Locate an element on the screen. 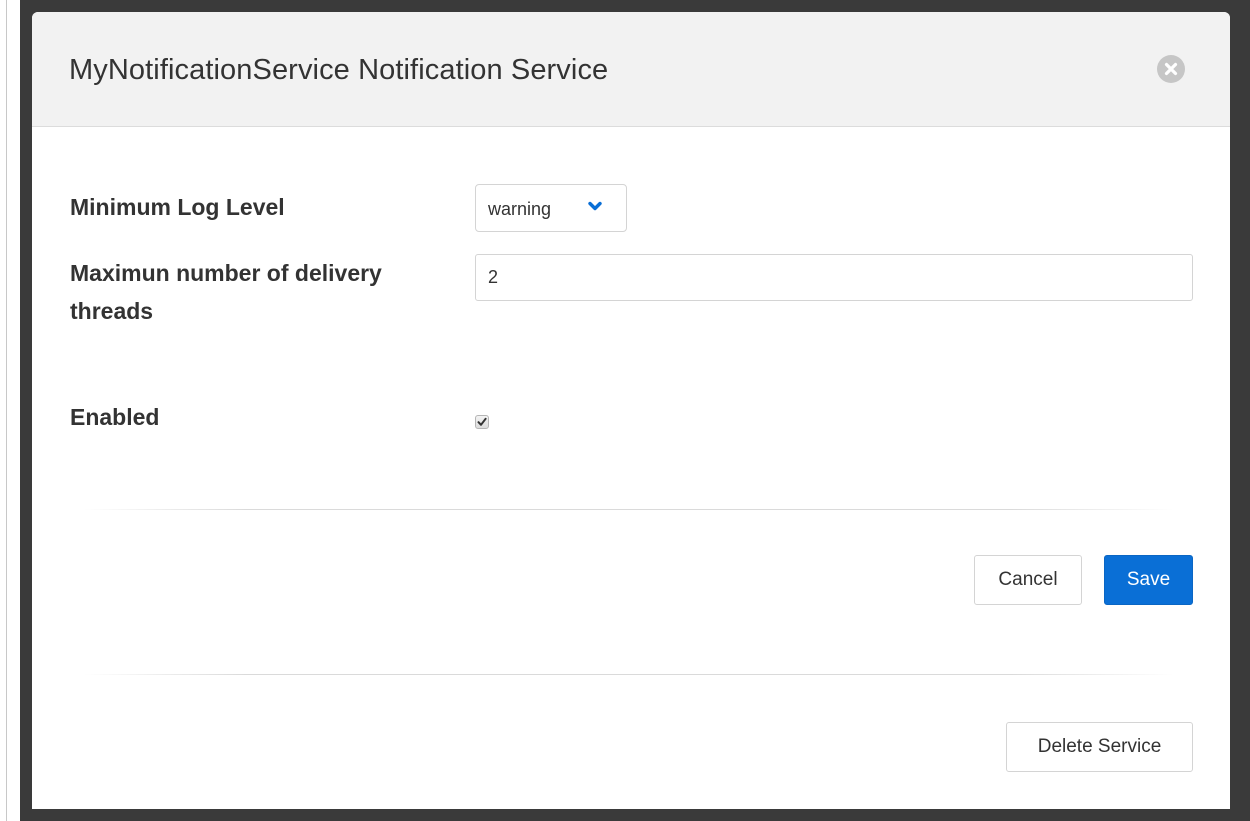 The width and height of the screenshot is (1250, 821). max-delivery-threads-label: Maximun number of delivery threads is located at coordinates (226, 292).